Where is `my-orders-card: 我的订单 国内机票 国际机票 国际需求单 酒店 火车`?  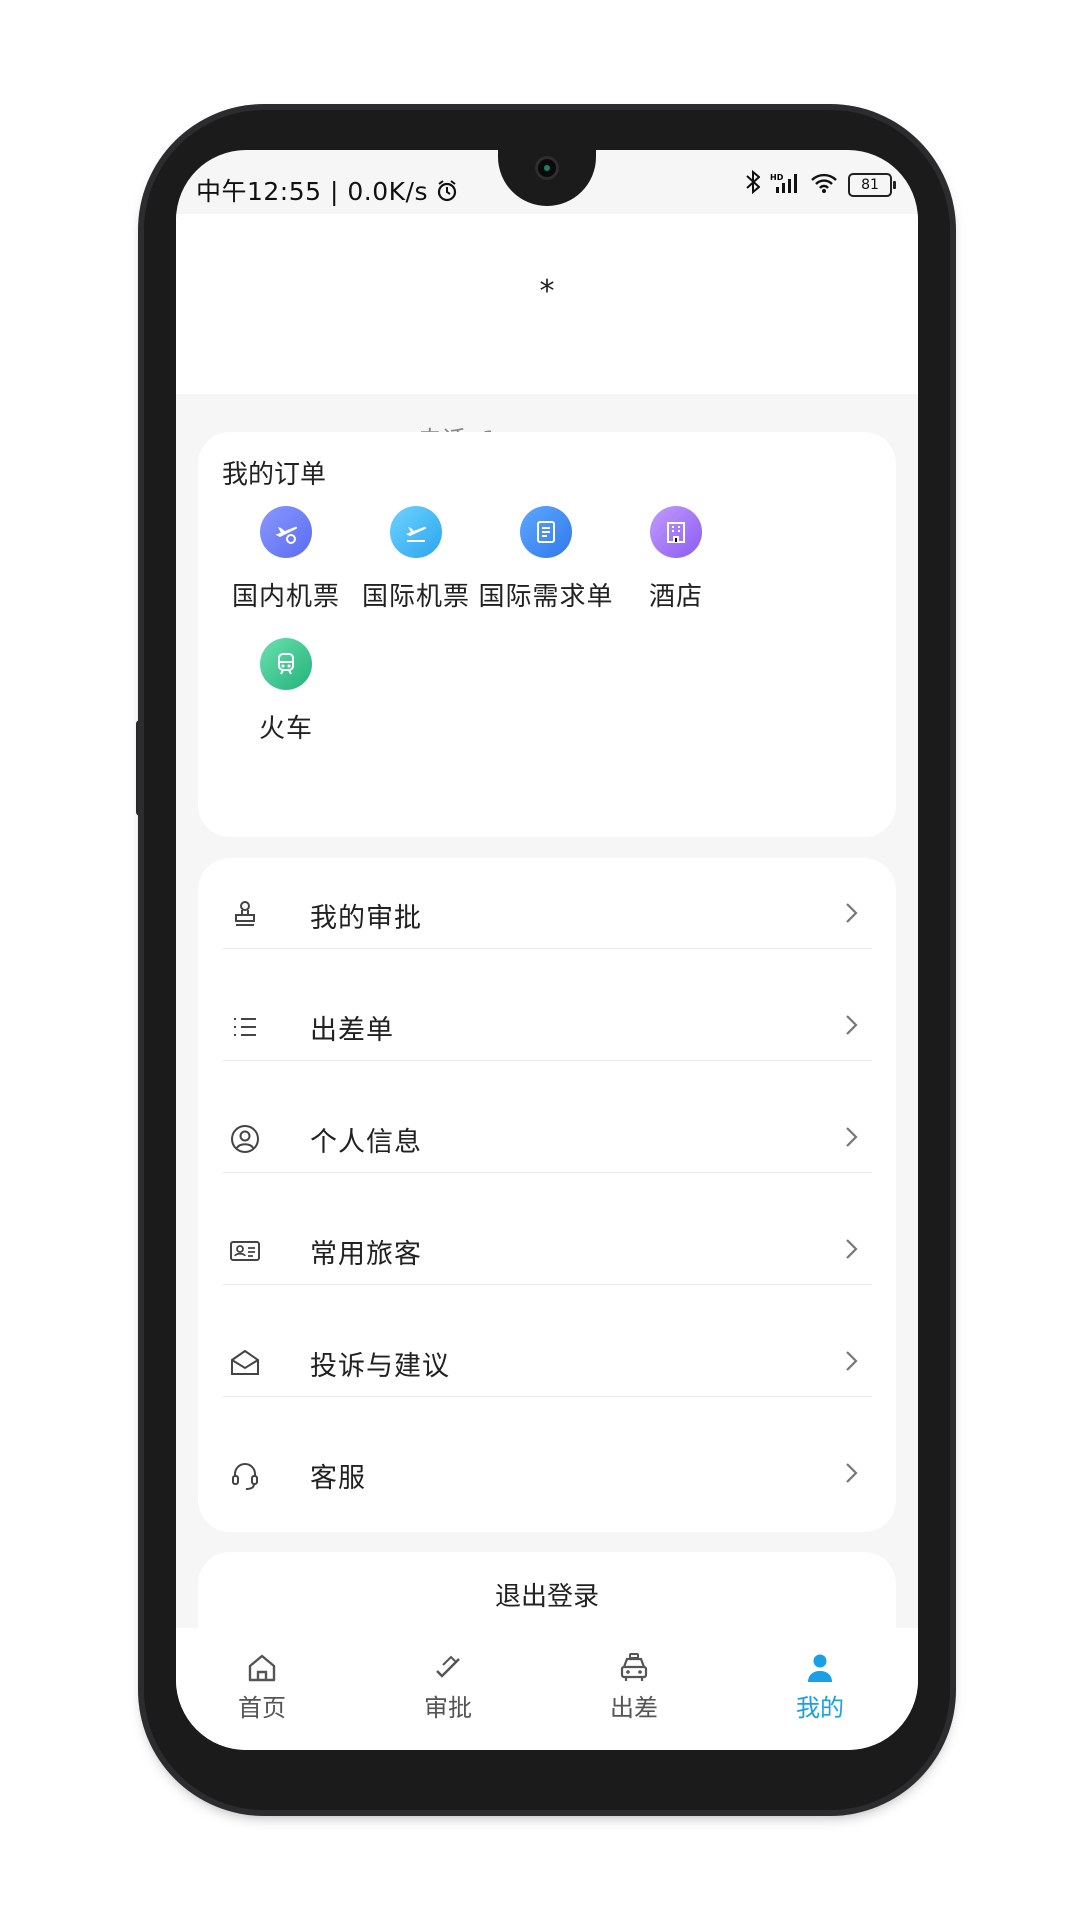 my-orders-card: 我的订单 国内机票 国际机票 国际需求单 酒店 火车 is located at coordinates (547, 634).